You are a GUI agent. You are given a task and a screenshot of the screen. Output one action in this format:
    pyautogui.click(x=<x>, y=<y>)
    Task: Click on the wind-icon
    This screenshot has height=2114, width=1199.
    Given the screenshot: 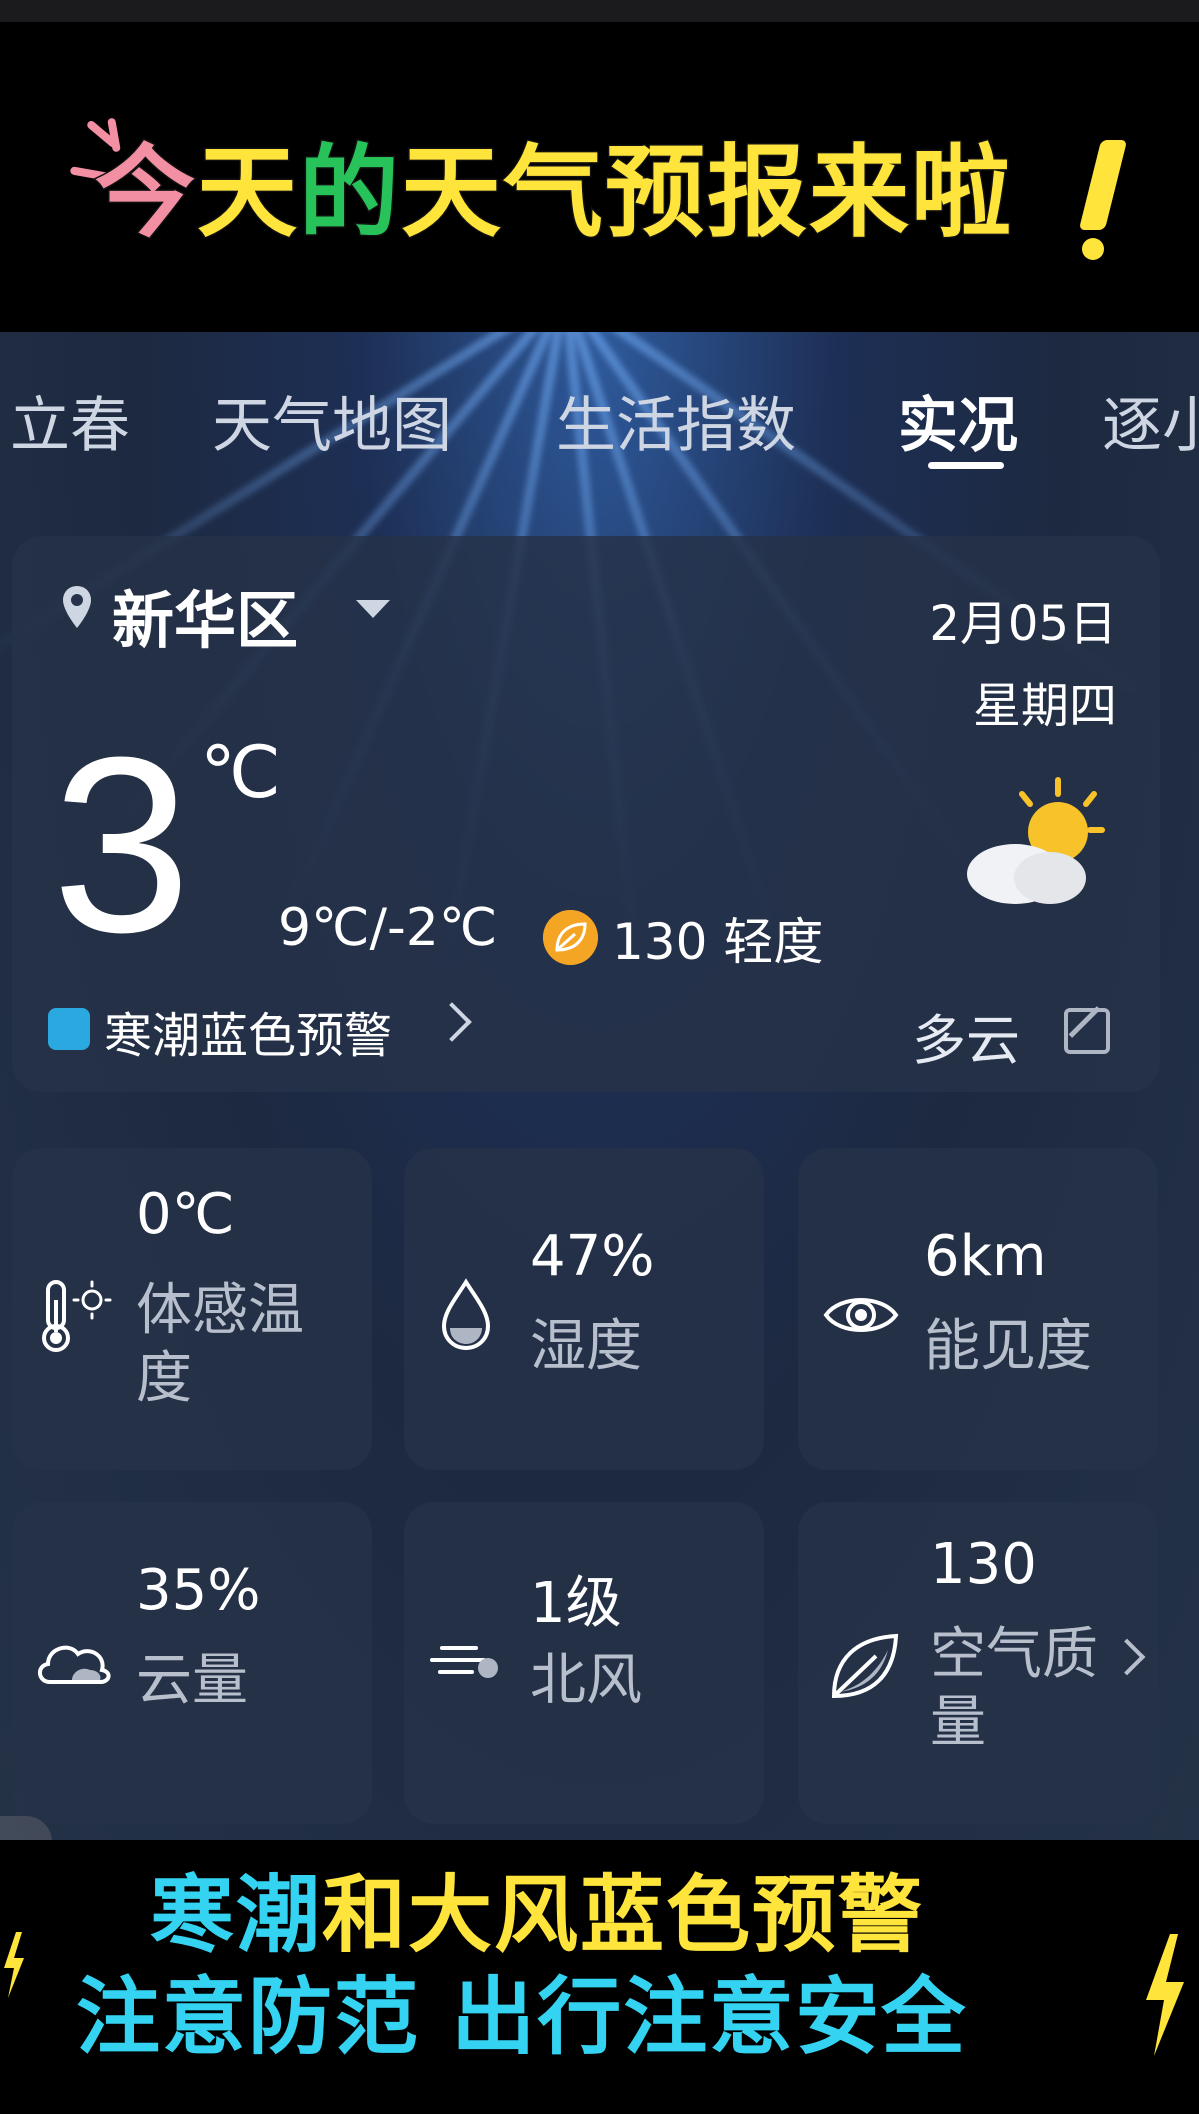 What is the action you would take?
    pyautogui.click(x=464, y=1662)
    